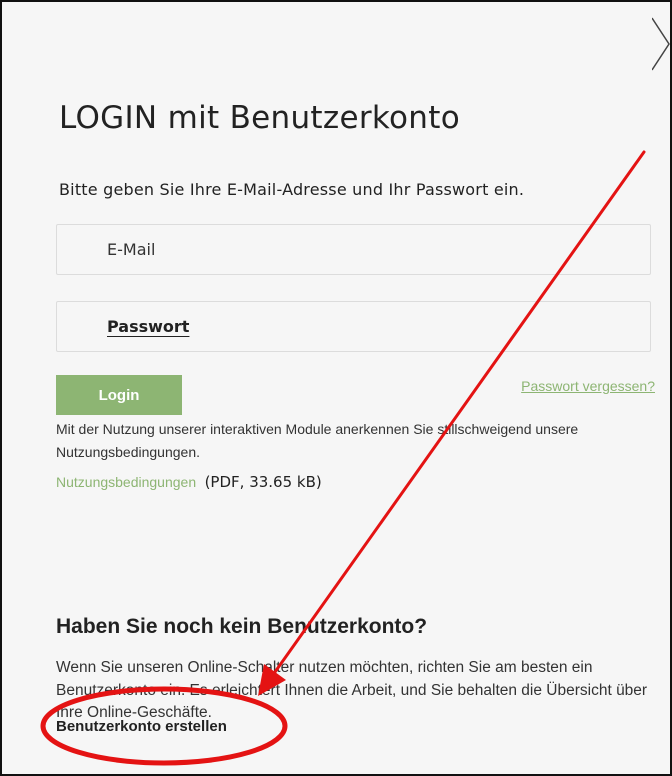 The width and height of the screenshot is (672, 776). I want to click on email-field: E-Mail, so click(353, 249).